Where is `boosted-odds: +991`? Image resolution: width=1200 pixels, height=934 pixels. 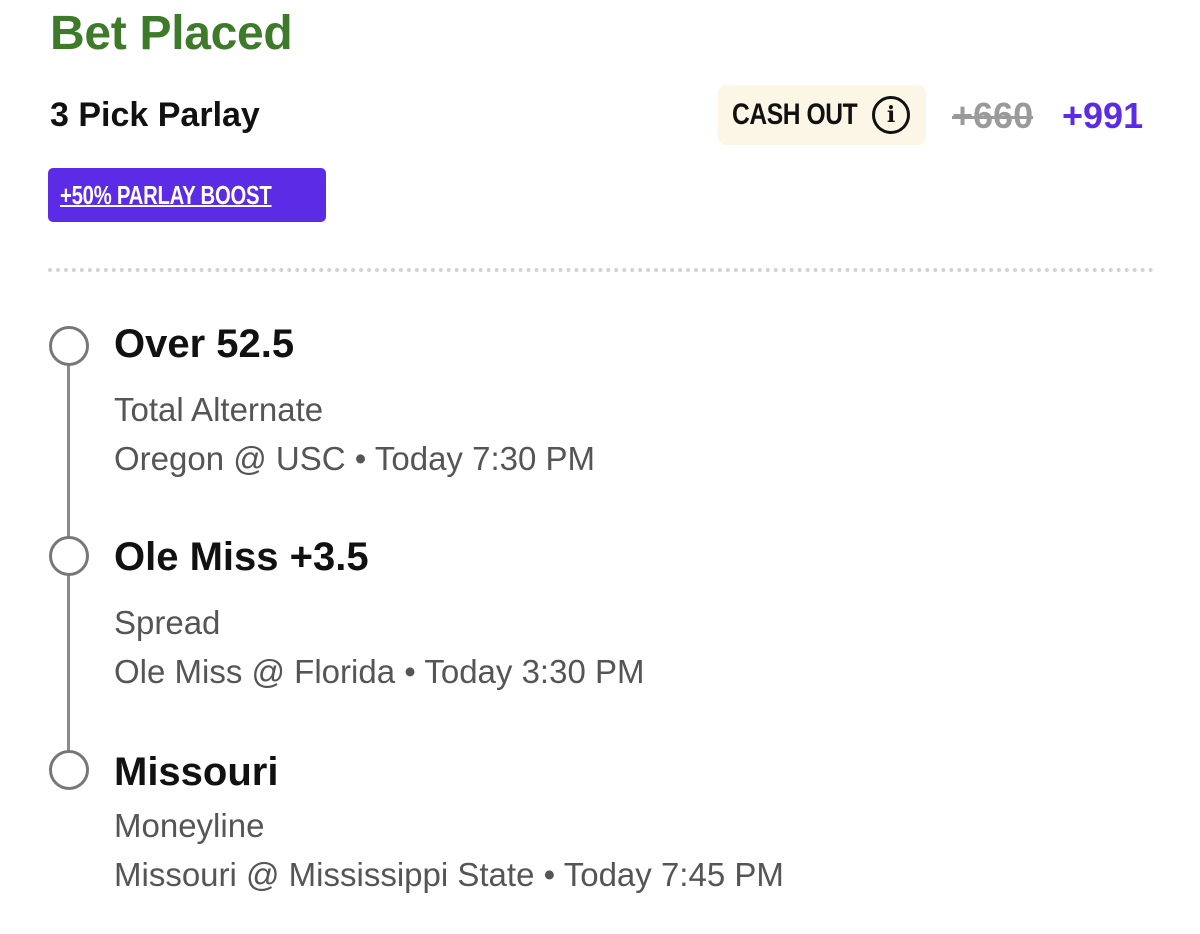
boosted-odds: +991 is located at coordinates (1103, 115).